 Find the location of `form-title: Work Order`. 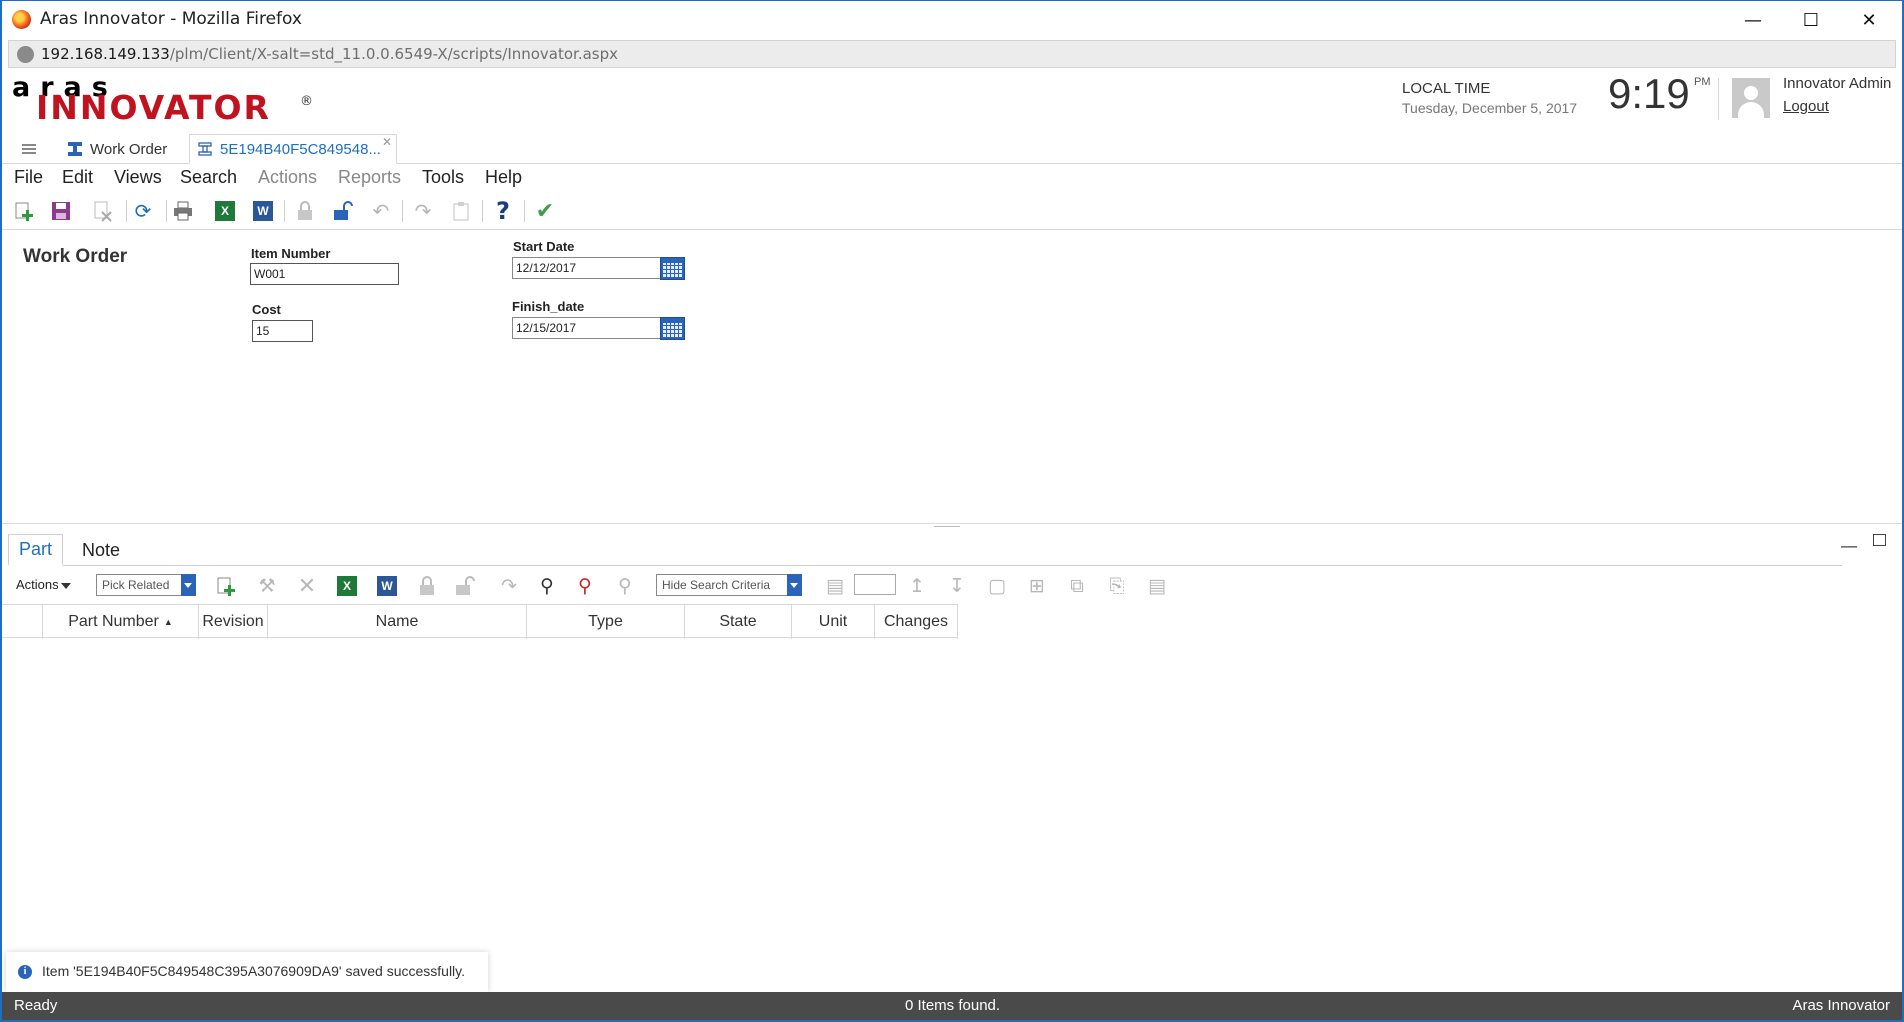

form-title: Work Order is located at coordinates (75, 256).